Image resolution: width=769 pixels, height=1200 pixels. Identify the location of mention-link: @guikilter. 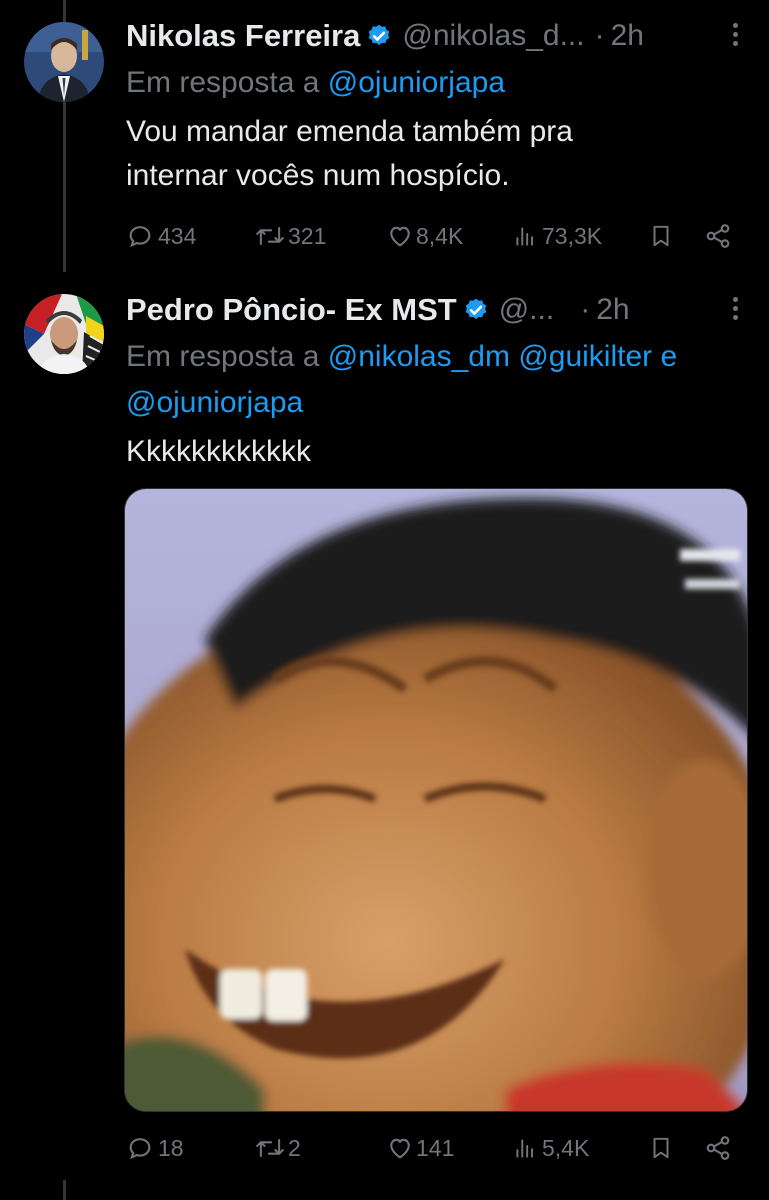
(585, 356).